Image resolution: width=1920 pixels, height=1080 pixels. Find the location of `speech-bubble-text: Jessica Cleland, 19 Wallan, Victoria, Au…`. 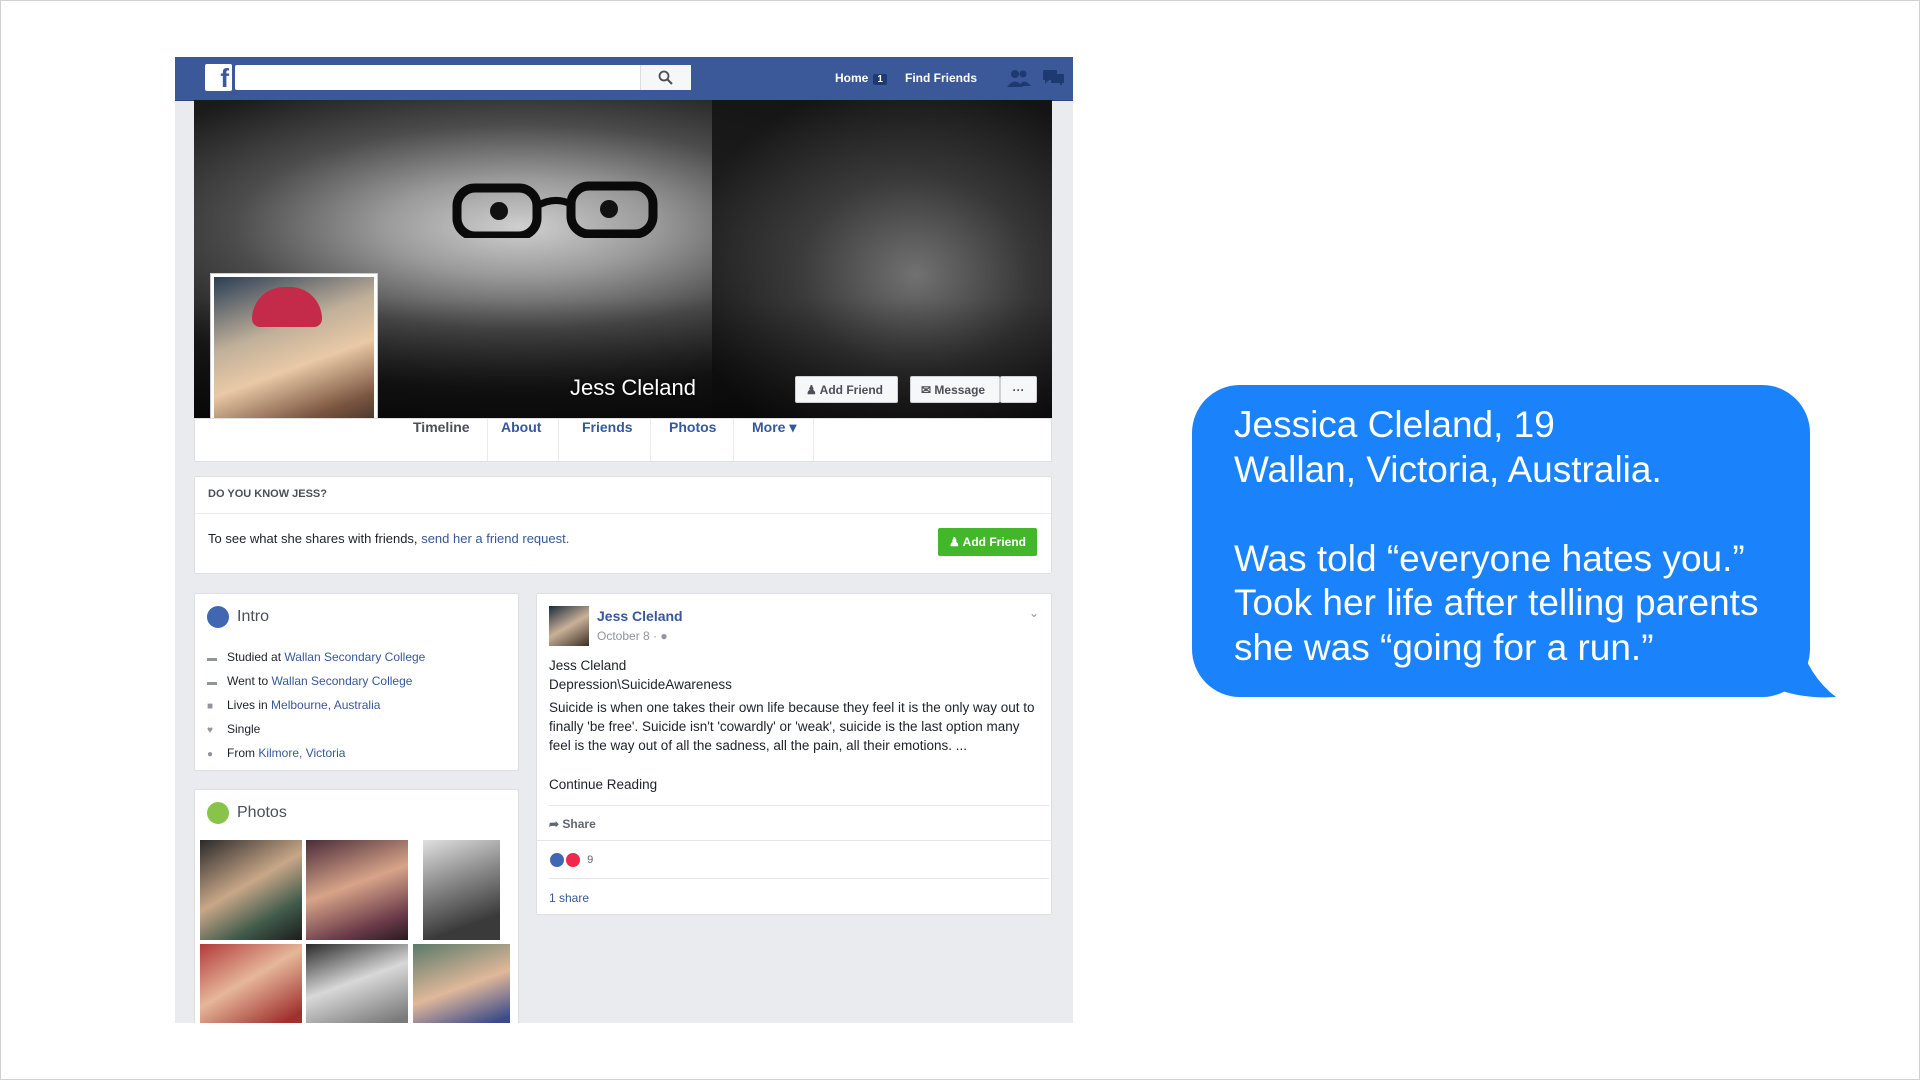

speech-bubble-text: Jessica Cleland, 19 Wallan, Victoria, Au… is located at coordinates (1496, 536).